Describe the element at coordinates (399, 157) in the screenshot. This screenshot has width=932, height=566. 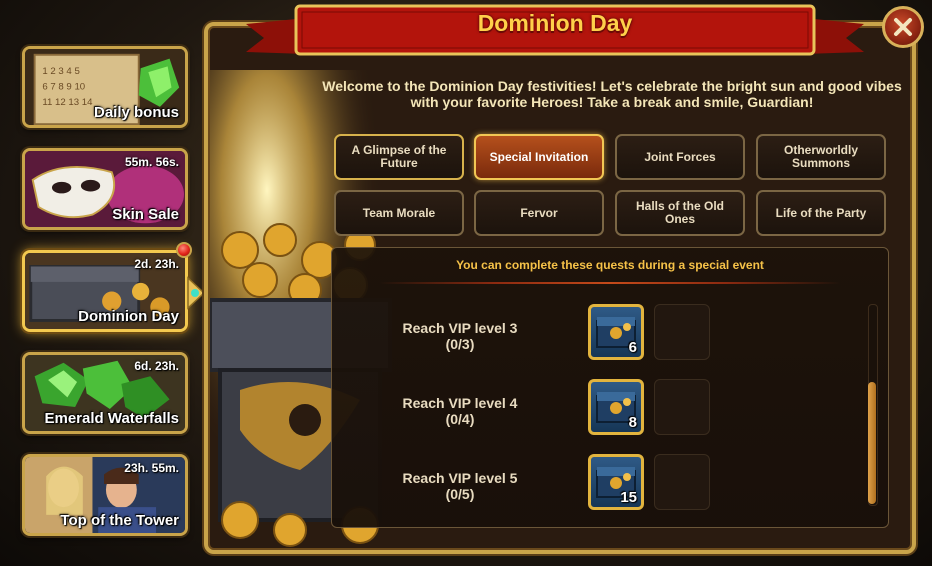
I see `tab-a-glimpse-of-the-future: A Glimpse of the Future` at that location.